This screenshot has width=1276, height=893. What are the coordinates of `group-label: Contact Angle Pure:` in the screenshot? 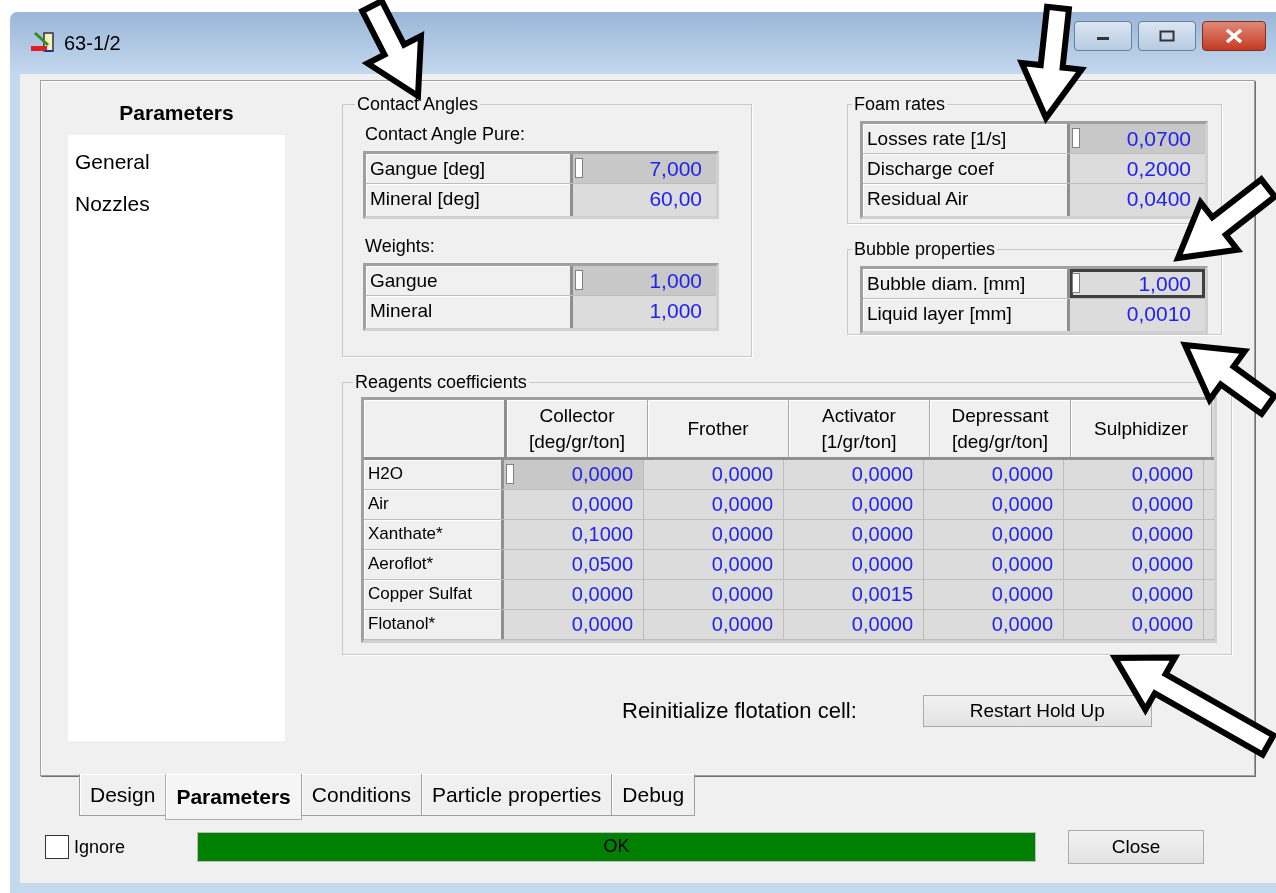 It's located at (446, 134).